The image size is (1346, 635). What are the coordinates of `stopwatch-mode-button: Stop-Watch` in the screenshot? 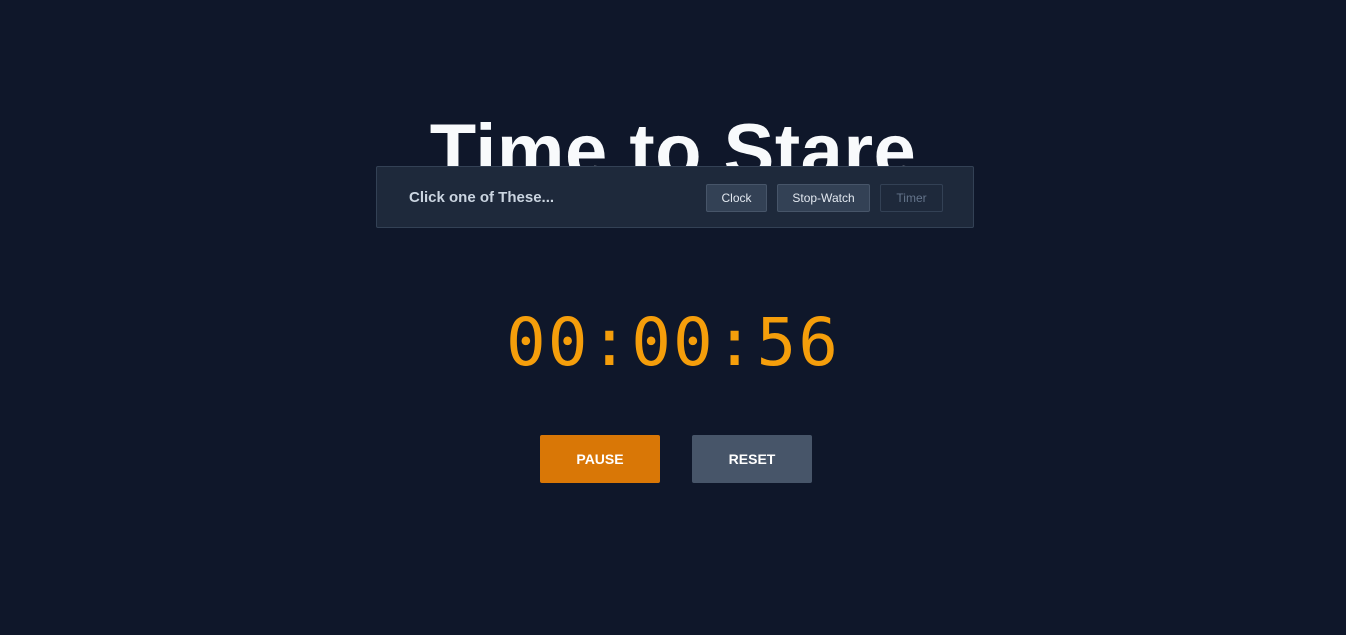 It's located at (823, 198).